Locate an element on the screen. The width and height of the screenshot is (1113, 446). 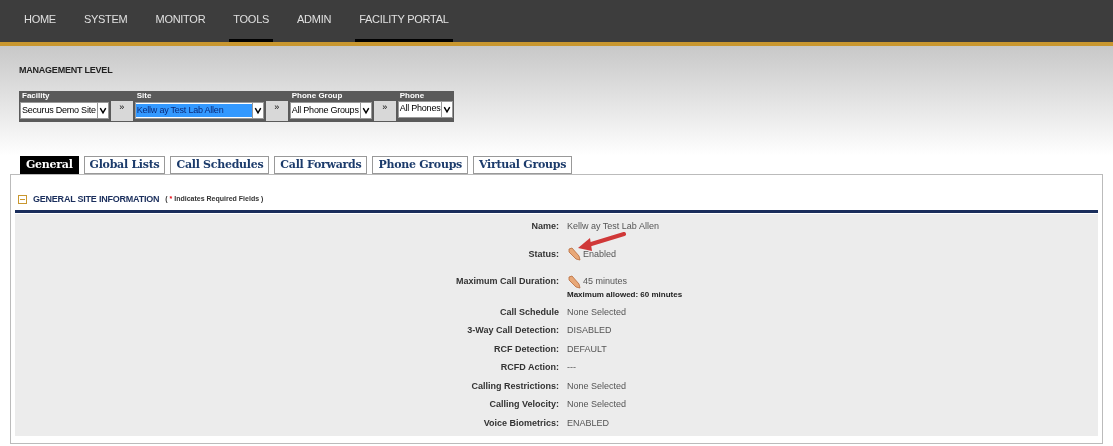
field-label: Name: is located at coordinates (545, 226).